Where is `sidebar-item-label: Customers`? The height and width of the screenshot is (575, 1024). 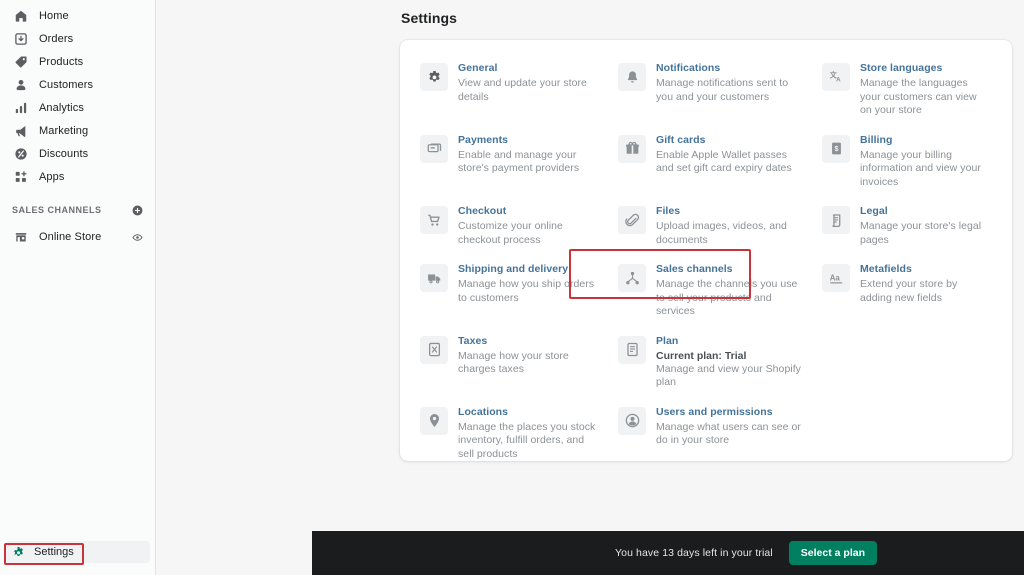
sidebar-item-label: Customers is located at coordinates (66, 85).